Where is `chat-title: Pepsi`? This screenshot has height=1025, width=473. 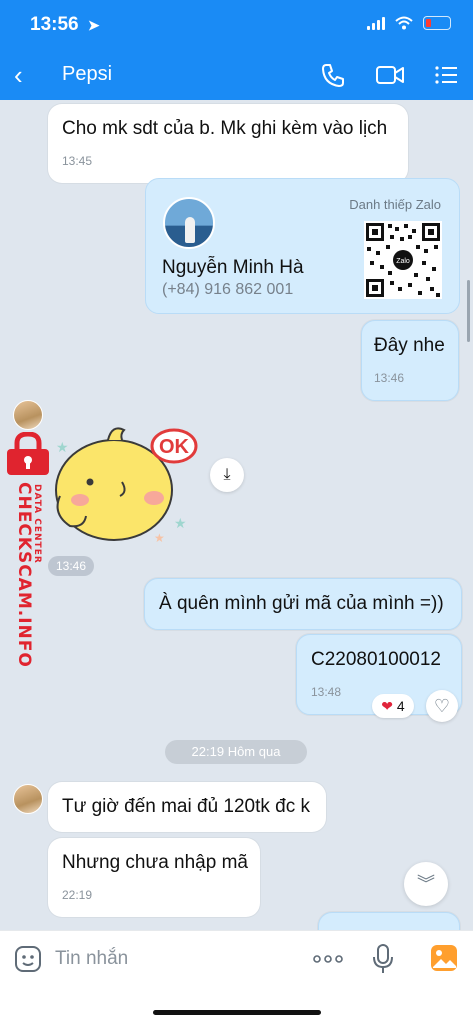 chat-title: Pepsi is located at coordinates (87, 74).